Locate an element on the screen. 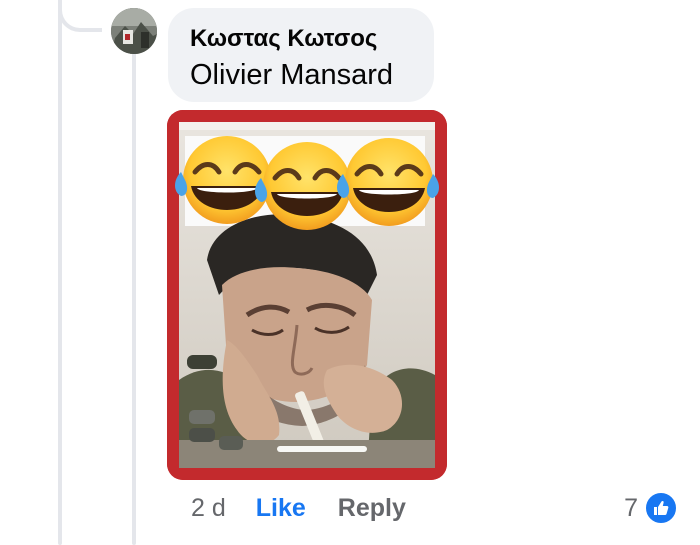  like-button: Like is located at coordinates (281, 508).